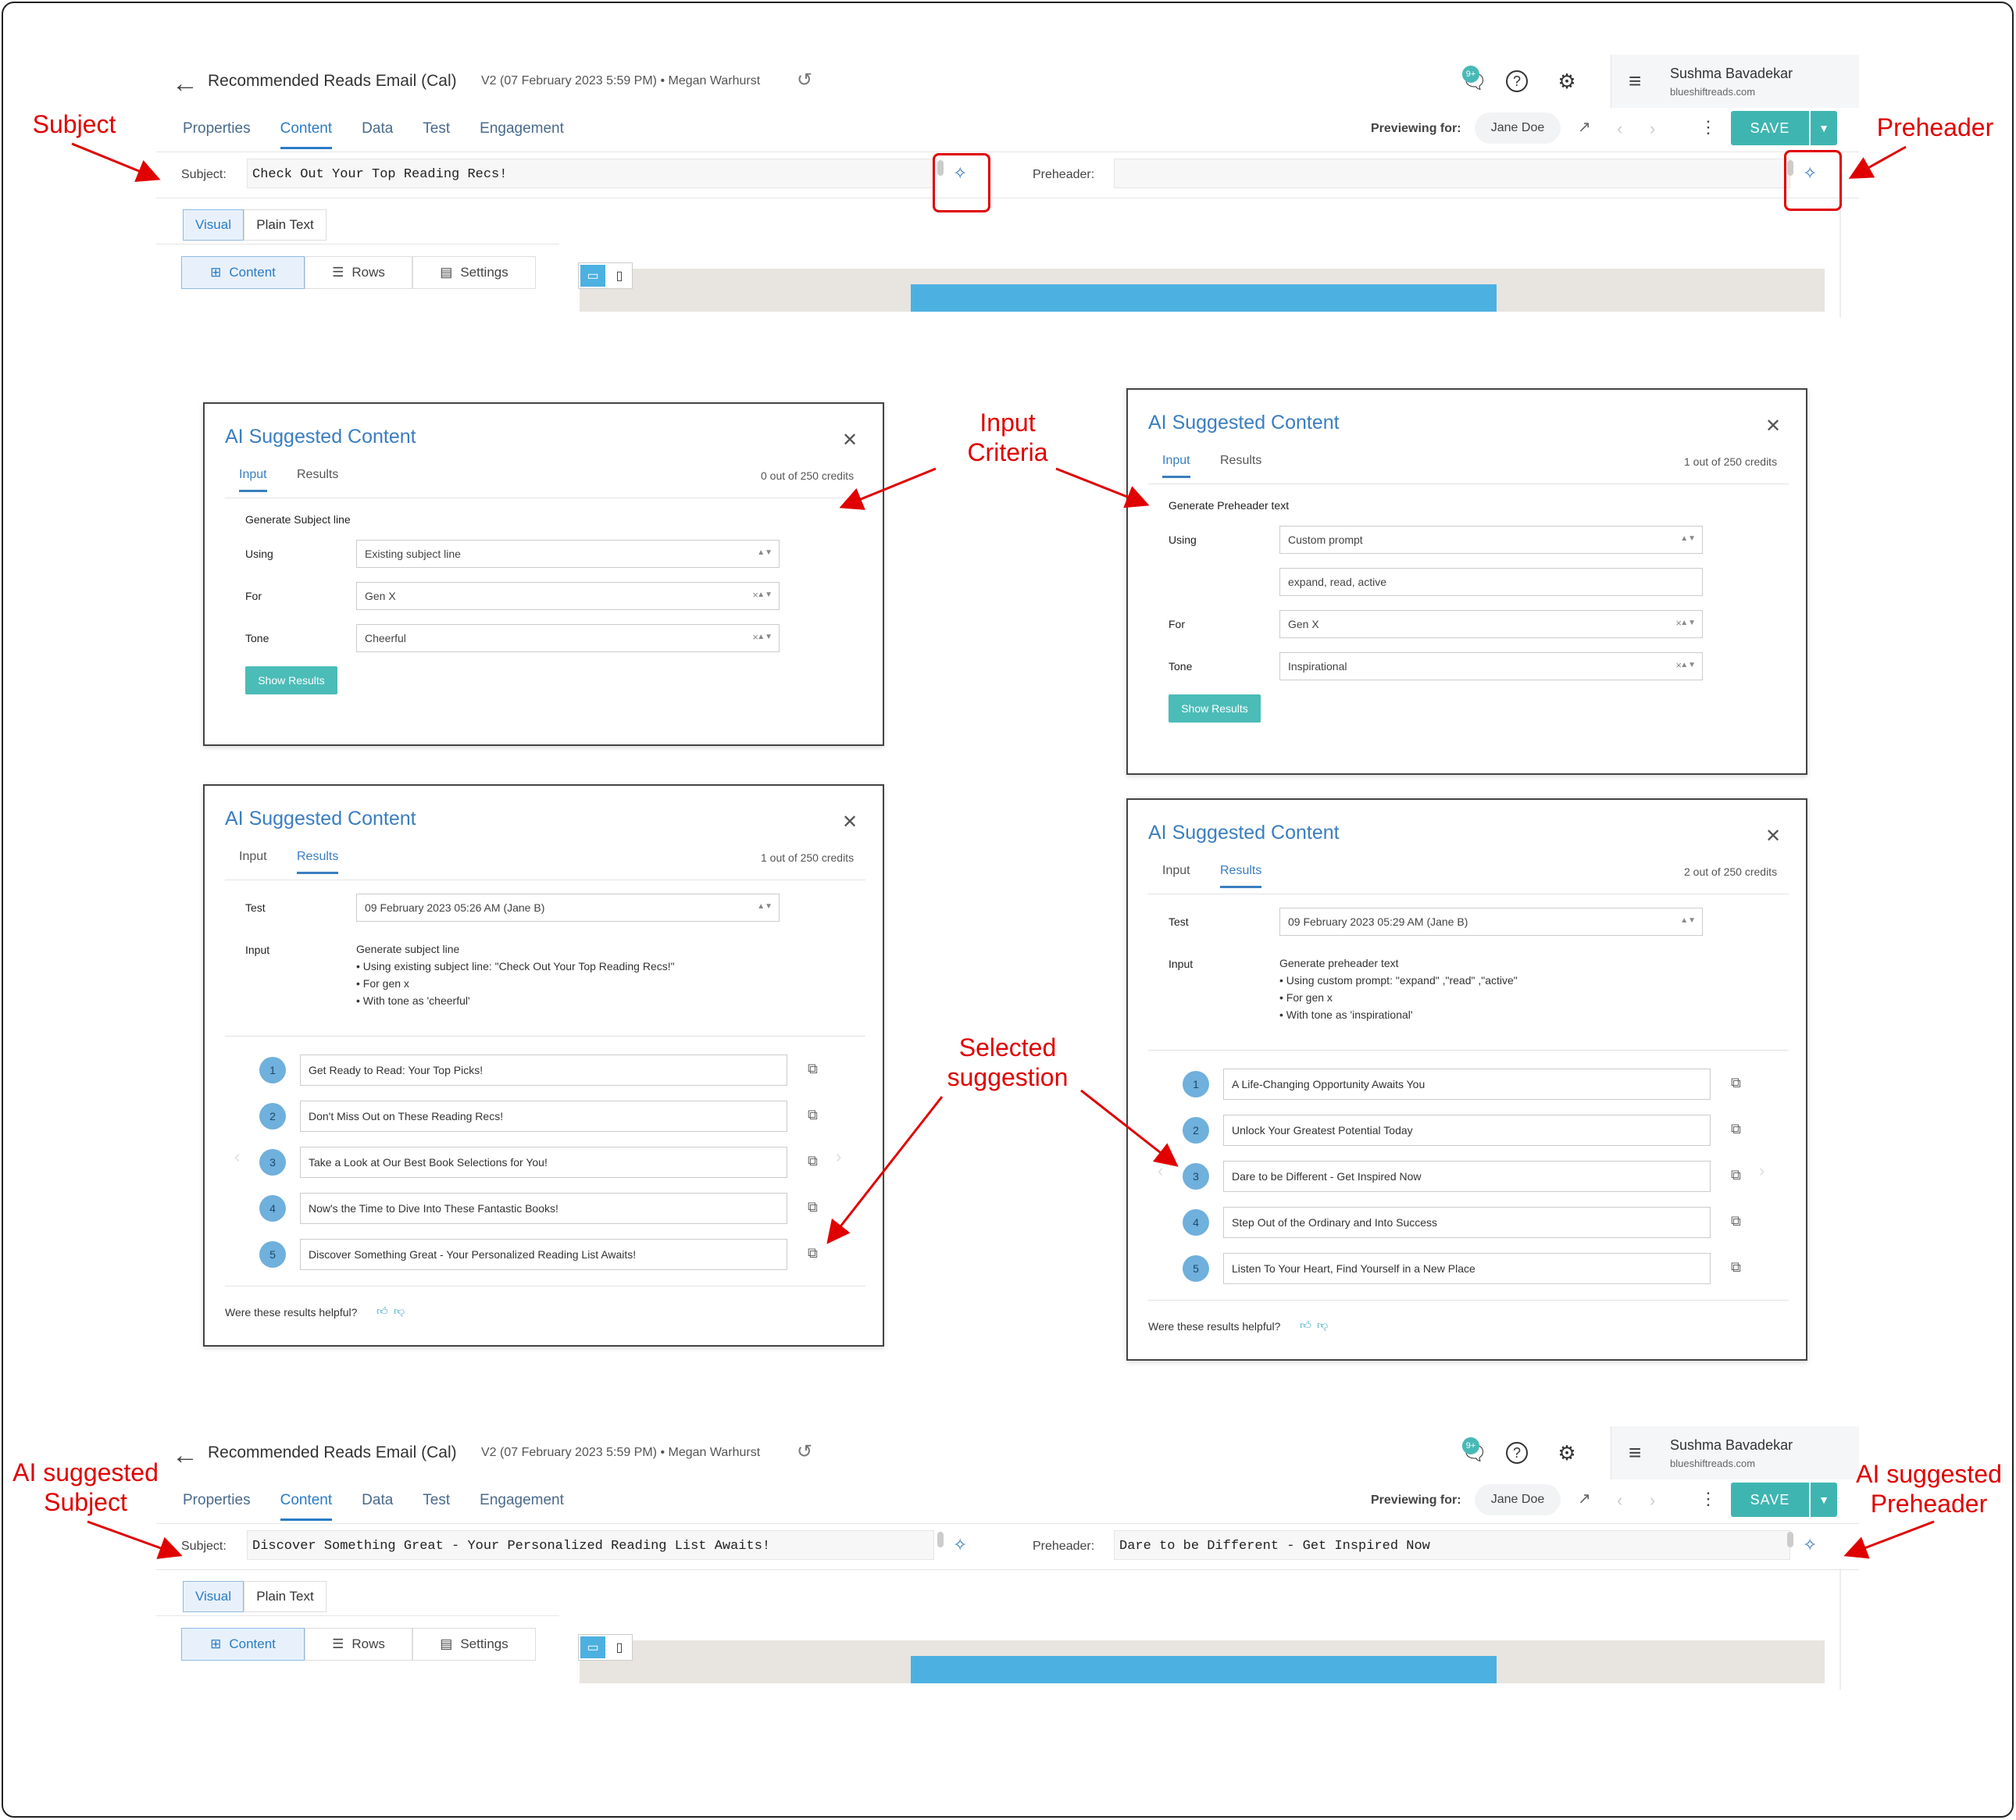 The height and width of the screenshot is (1820, 2016). Describe the element at coordinates (1129, 1128) in the screenshot. I see `arrow-selected-right` at that location.